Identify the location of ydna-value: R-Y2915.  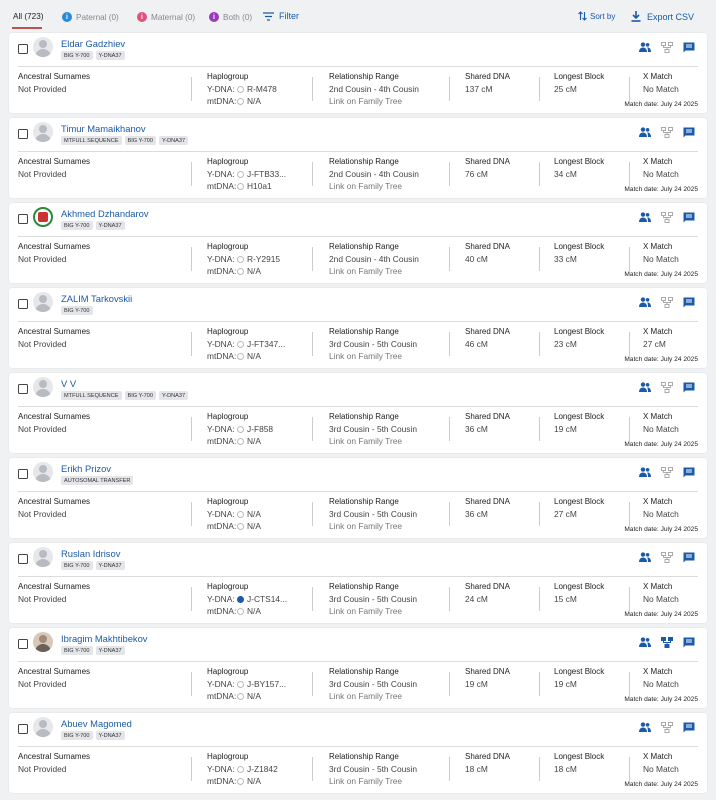
(263, 259).